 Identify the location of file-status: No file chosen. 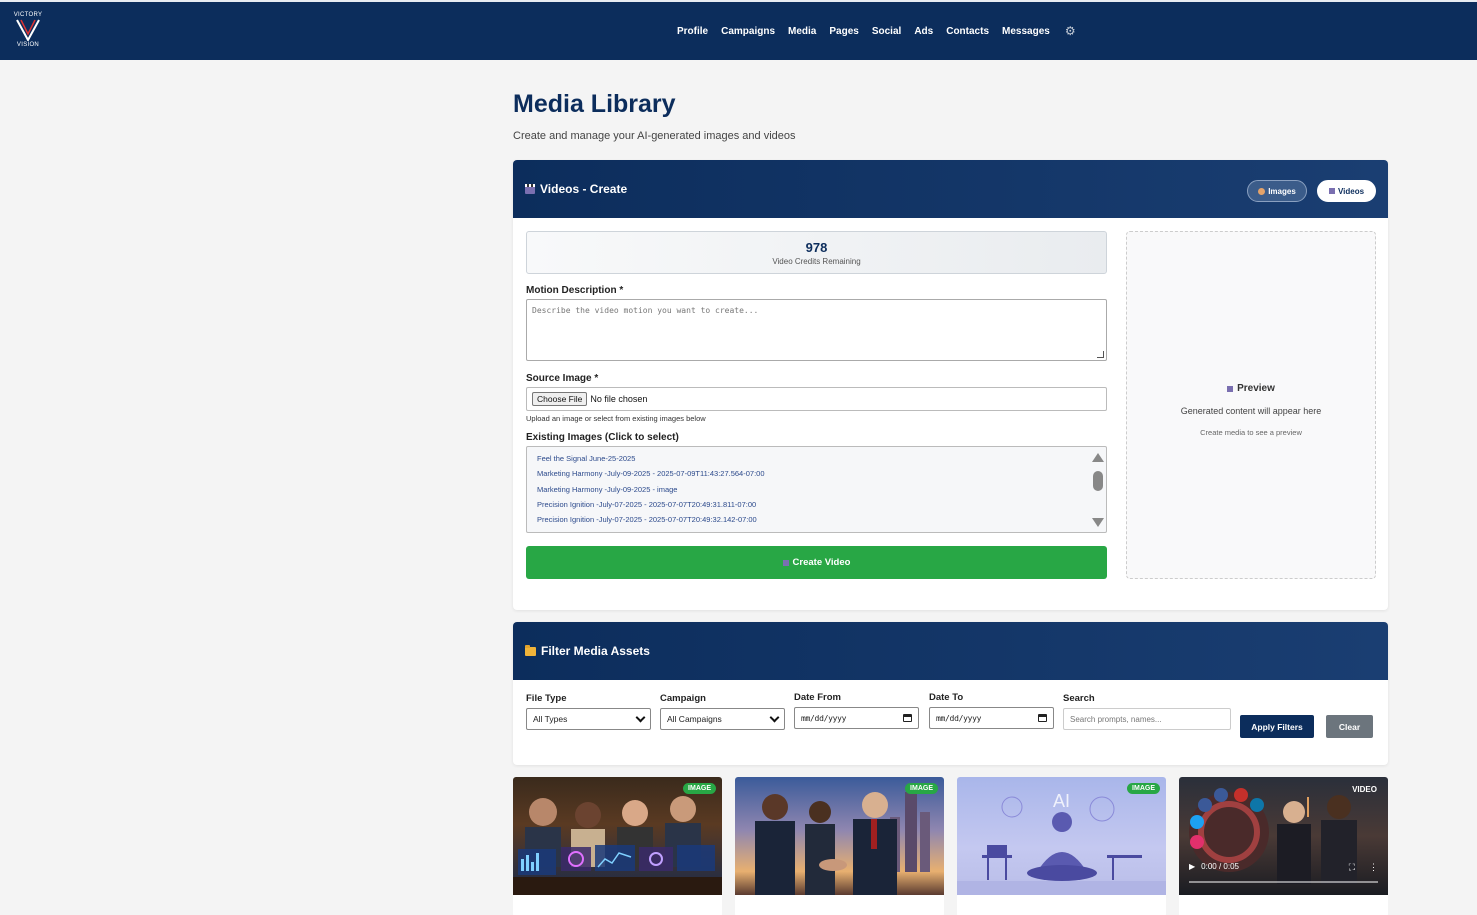
(619, 399).